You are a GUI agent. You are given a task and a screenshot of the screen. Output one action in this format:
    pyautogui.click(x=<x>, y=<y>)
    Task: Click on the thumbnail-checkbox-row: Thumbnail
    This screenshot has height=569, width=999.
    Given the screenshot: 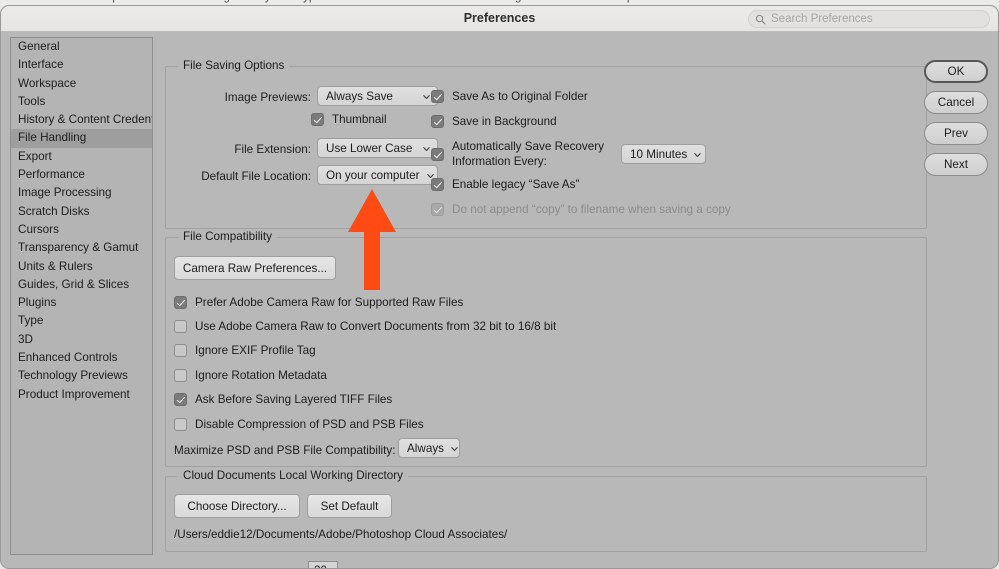 What is the action you would take?
    pyautogui.click(x=349, y=119)
    